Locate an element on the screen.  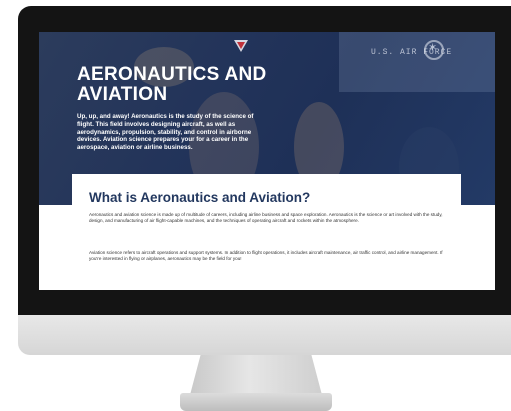
roundel-icon is located at coordinates (434, 50).